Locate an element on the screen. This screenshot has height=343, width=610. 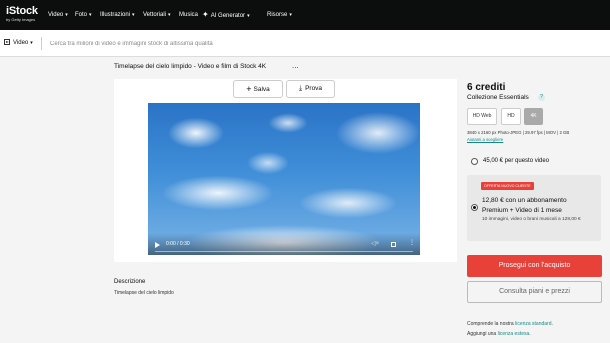
nav-musica: Musica is located at coordinates (188, 15).